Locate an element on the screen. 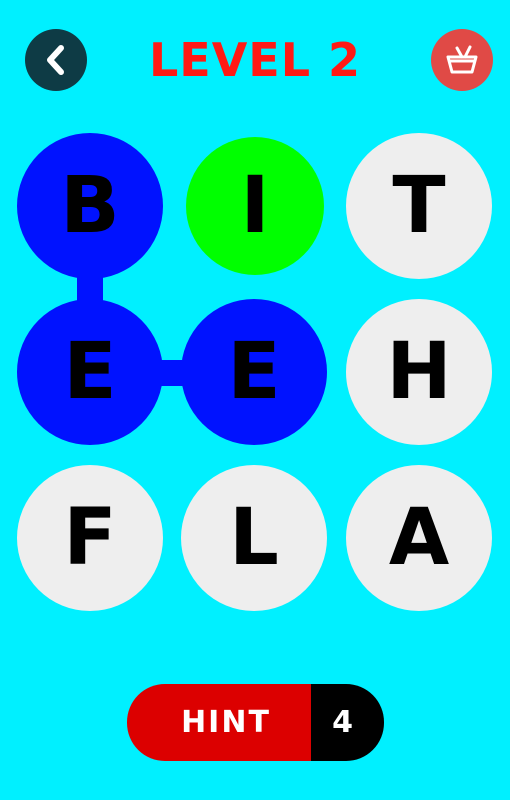 This screenshot has height=800, width=510. letter-tile: A is located at coordinates (419, 538).